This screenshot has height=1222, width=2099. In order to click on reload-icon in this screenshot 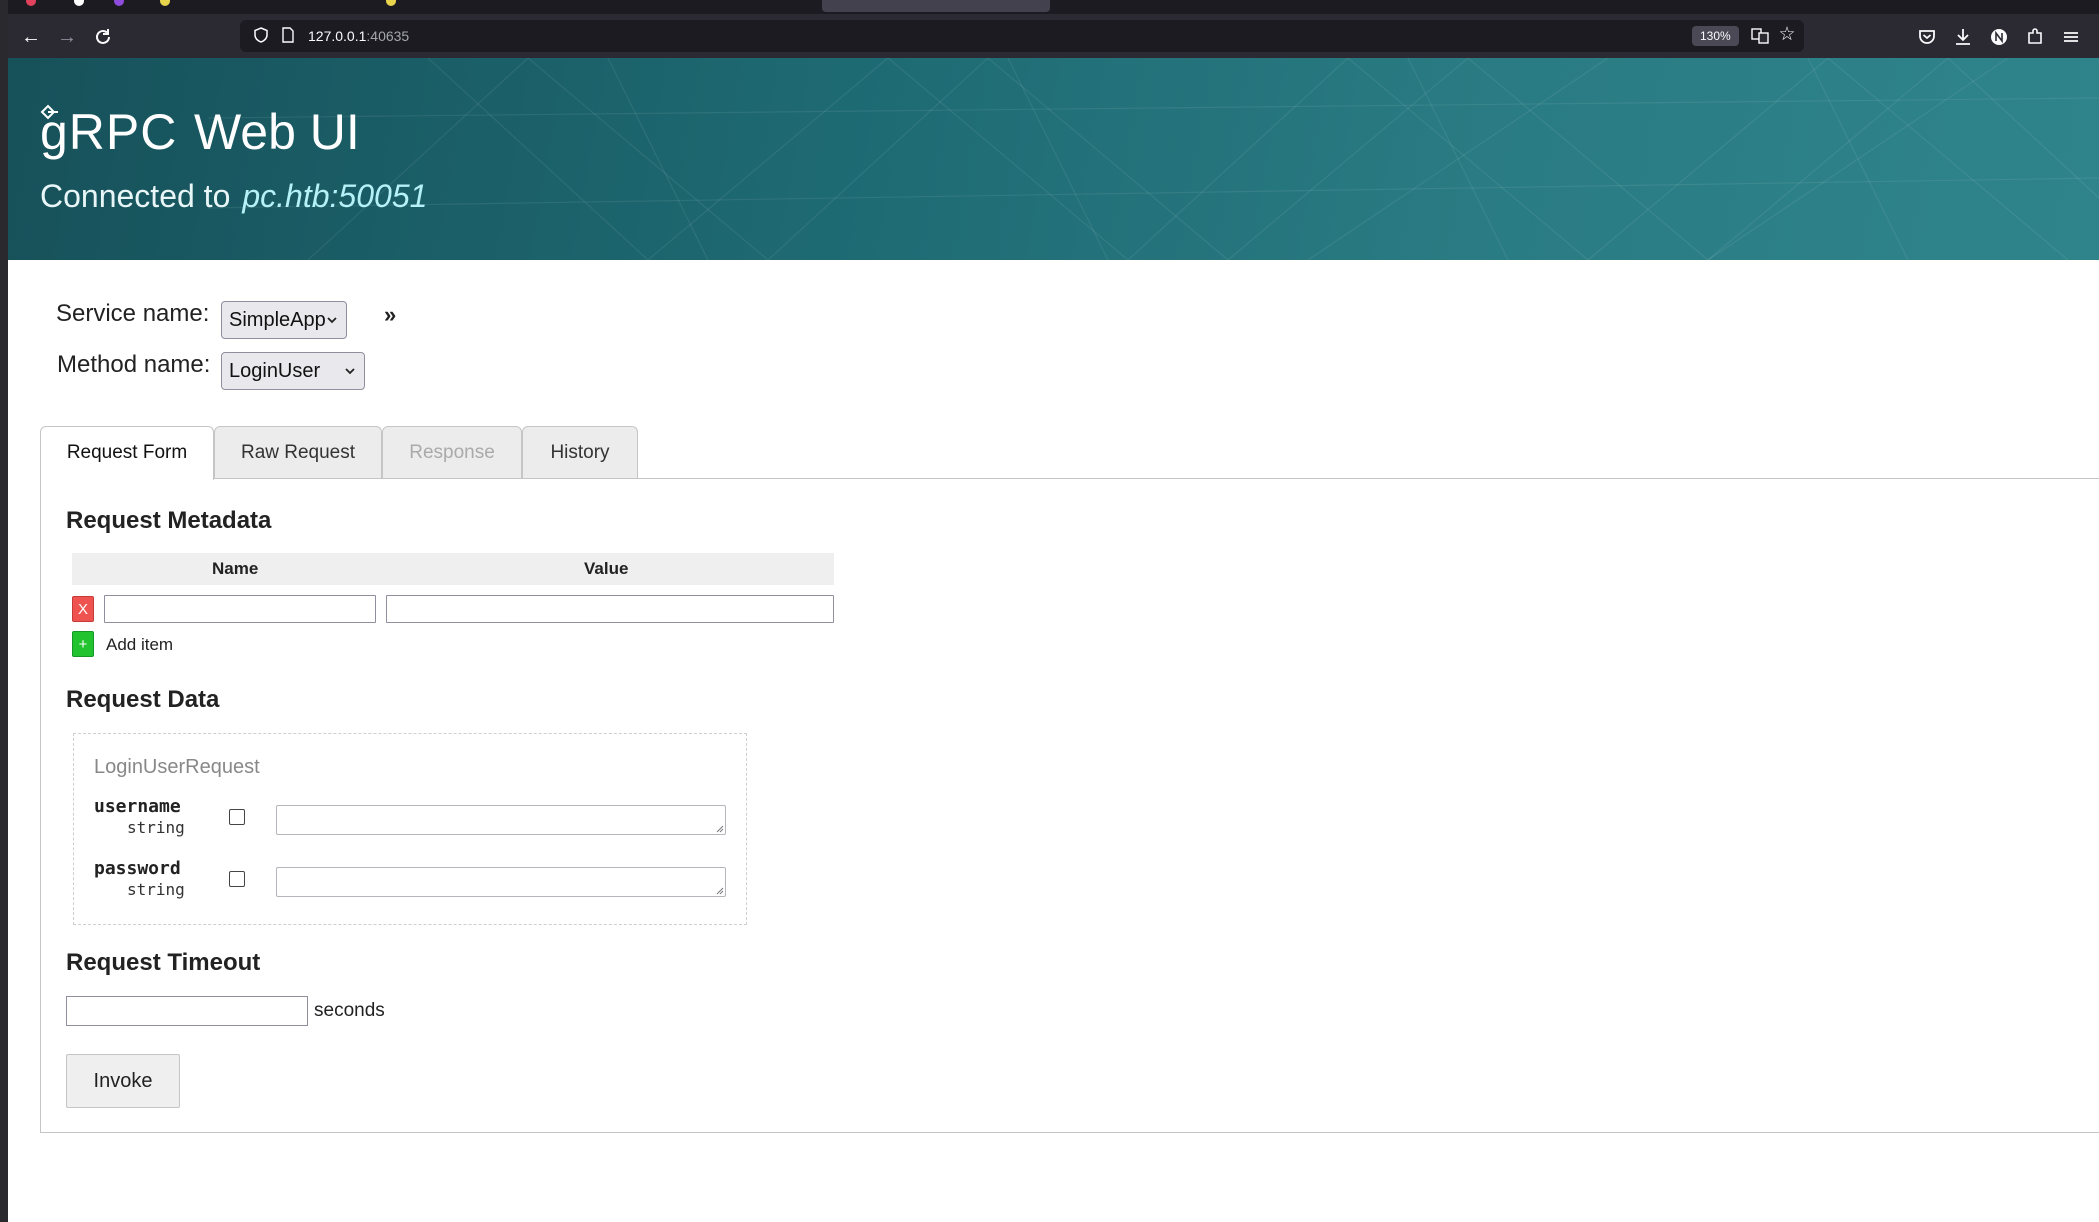, I will do `click(103, 37)`.